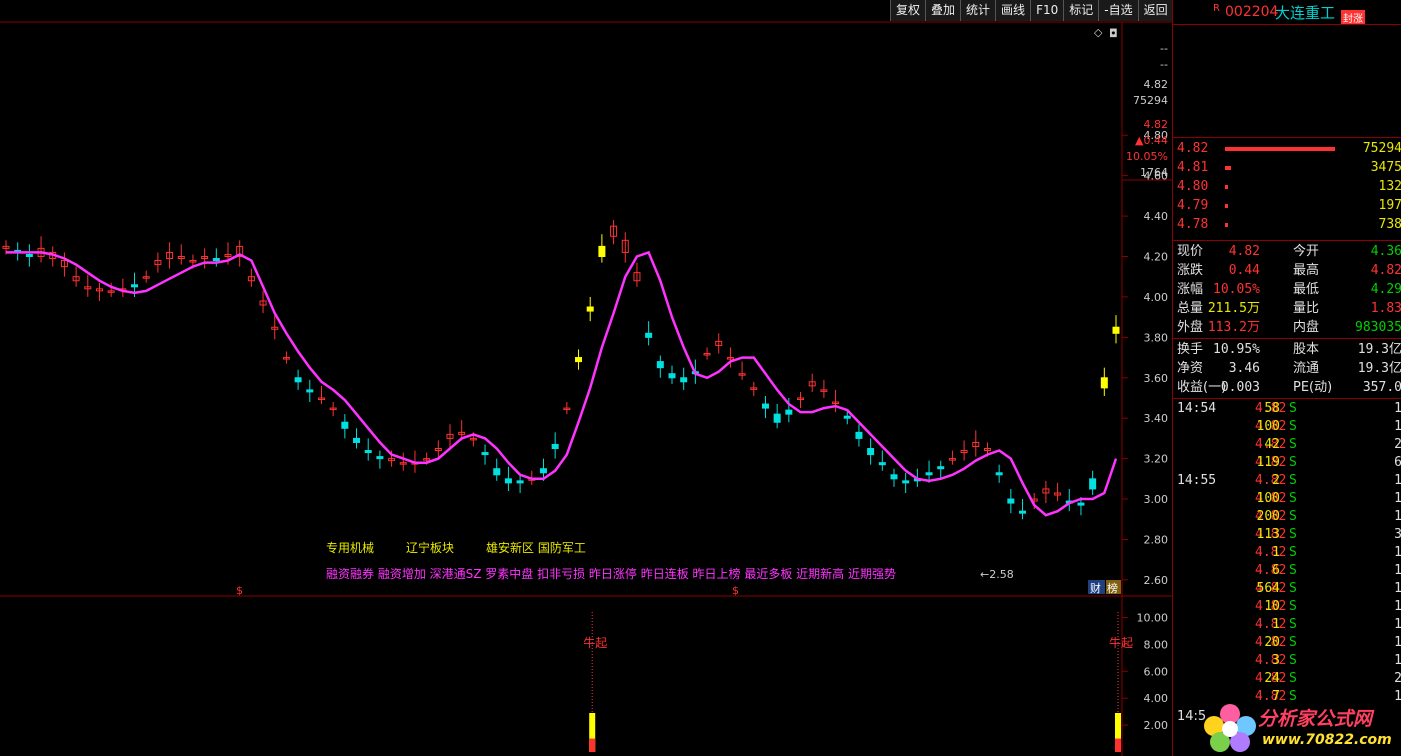 The width and height of the screenshot is (1401, 756). I want to click on price-tick-label: 3.40, so click(1156, 418).